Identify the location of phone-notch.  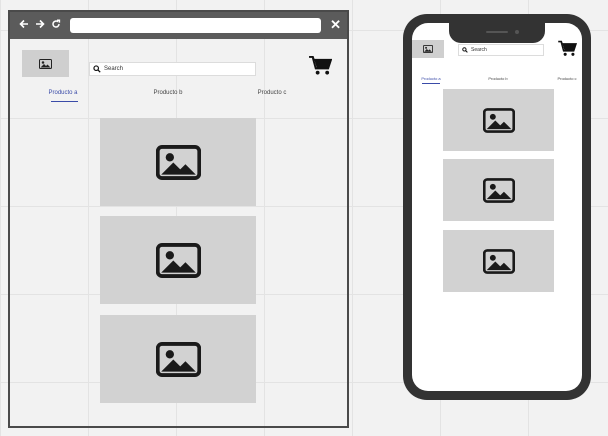
(497, 33).